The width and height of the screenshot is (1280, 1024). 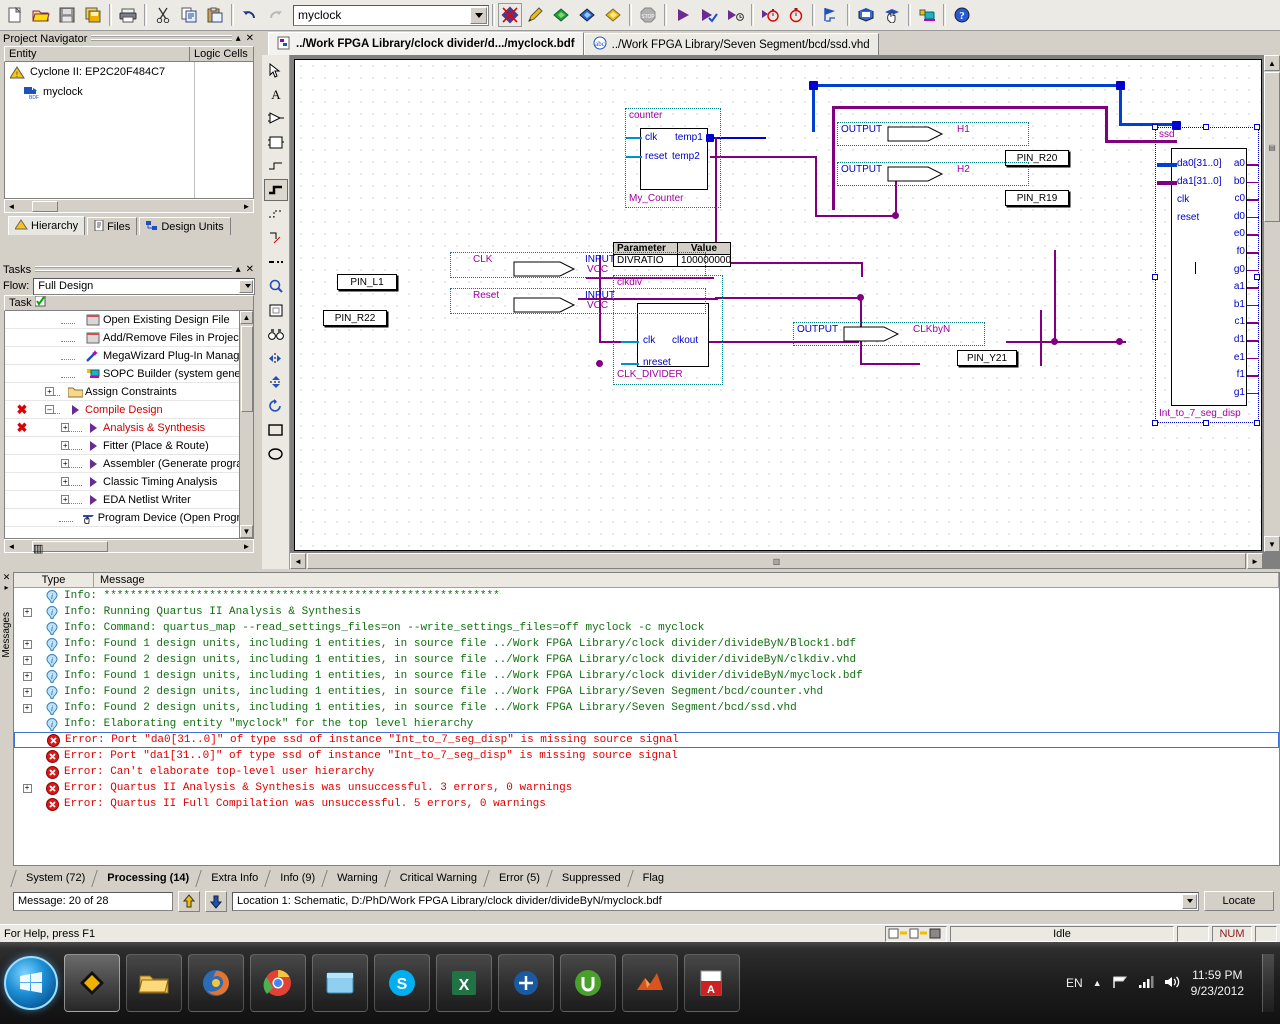 I want to click on entity-tree: ! Cyclone II: EP2C20F484C7 BDF myclock, so click(x=129, y=130).